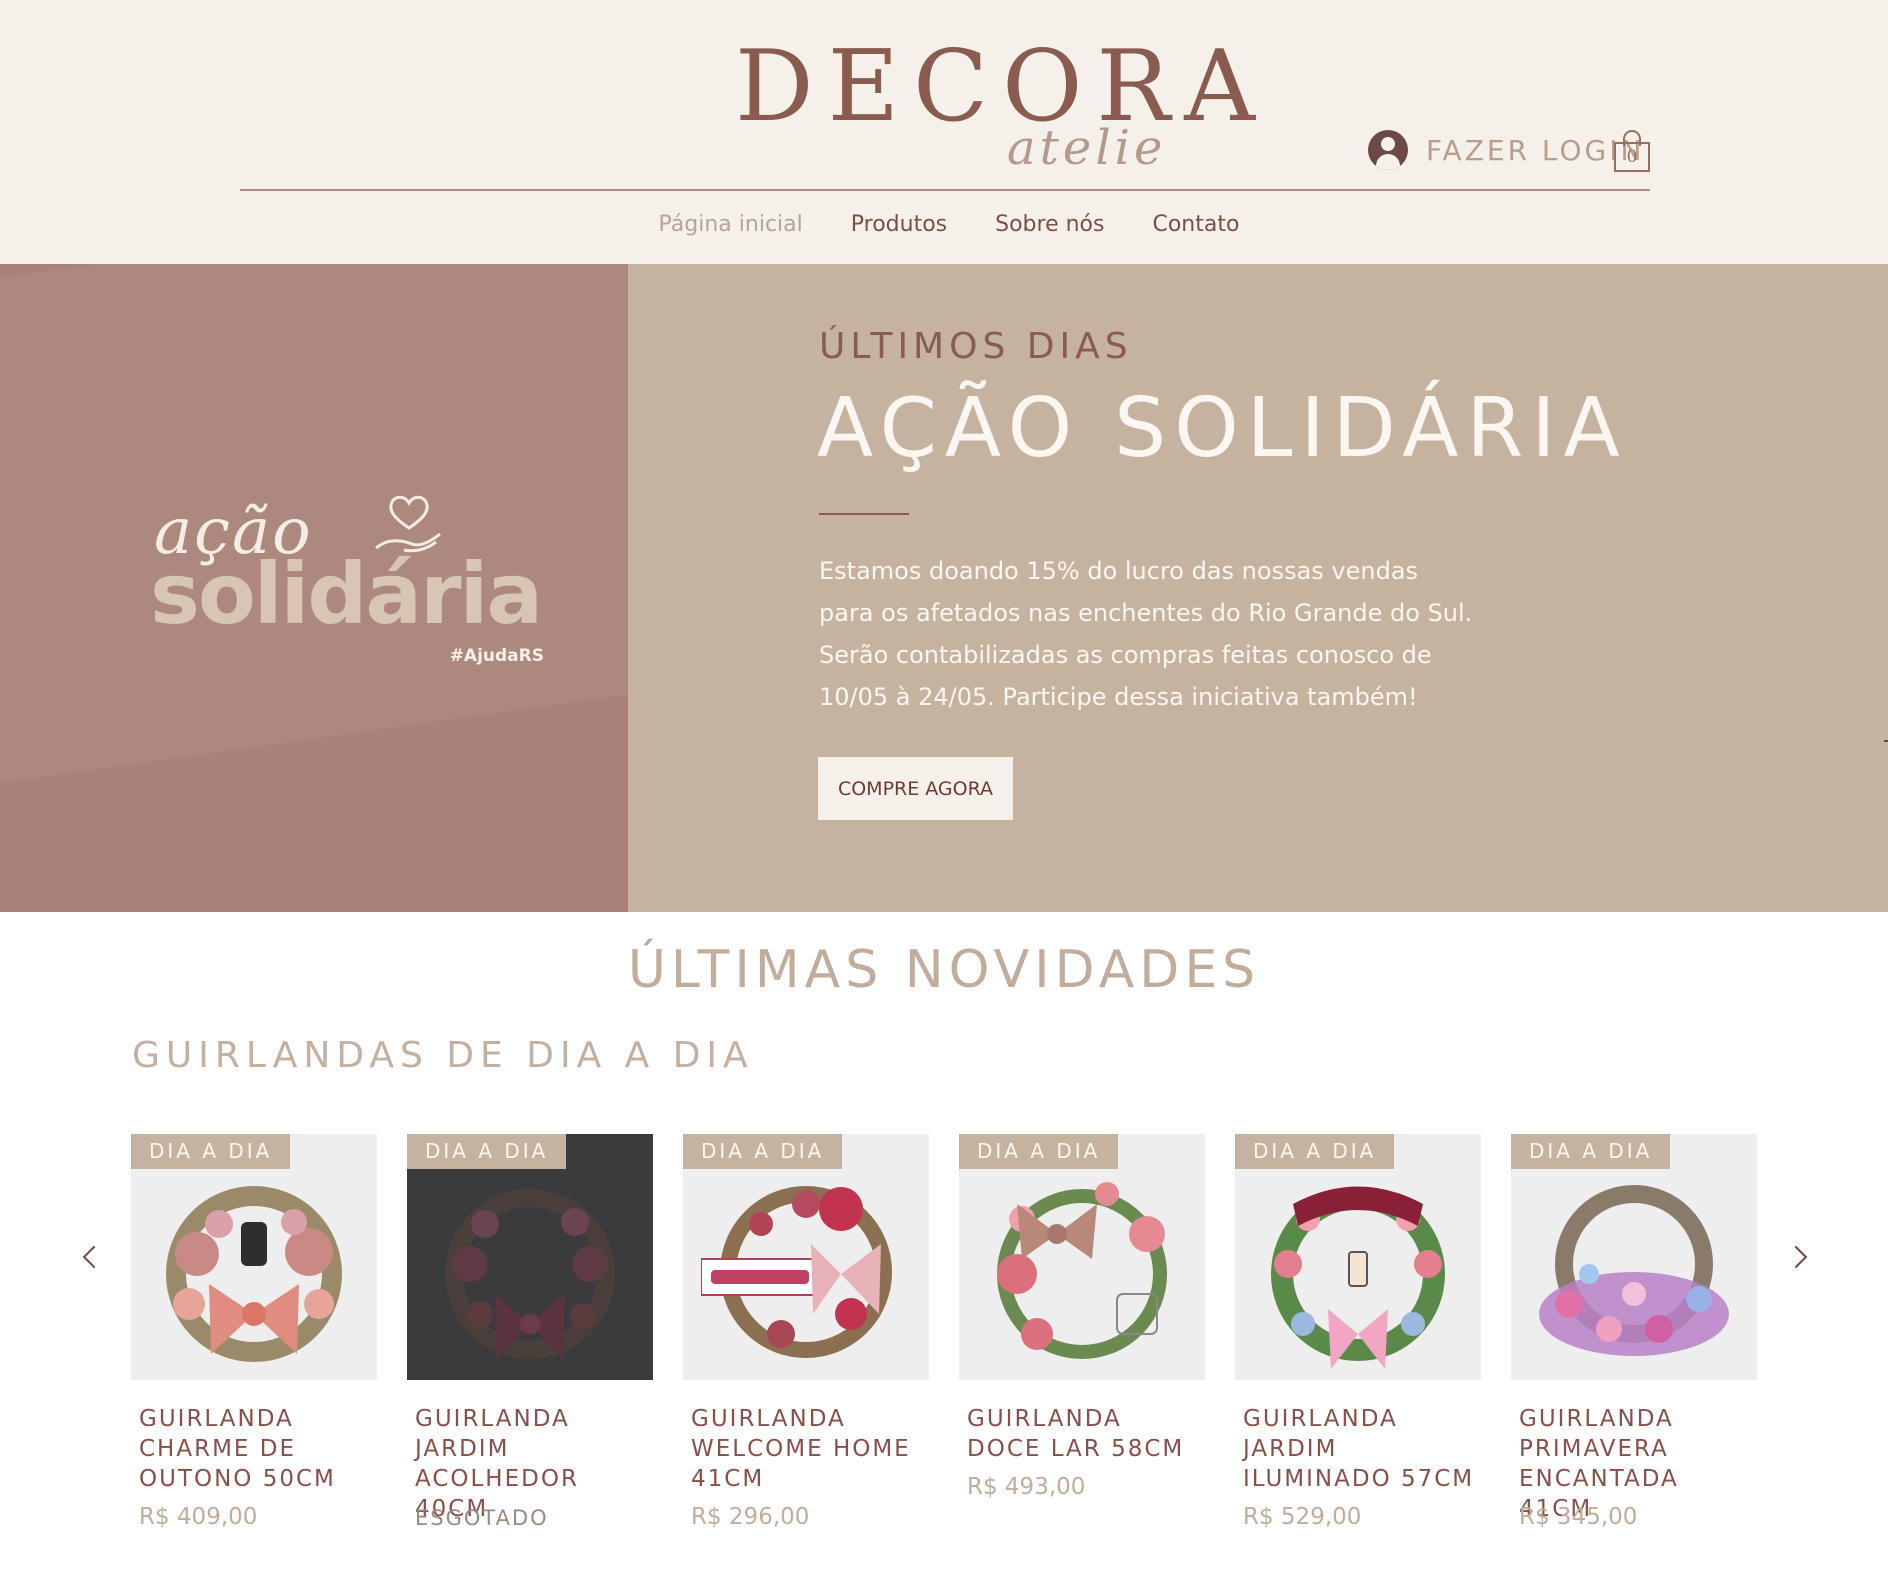  What do you see at coordinates (1049, 224) in the screenshot?
I see `nav-item-about: Sobre nós` at bounding box center [1049, 224].